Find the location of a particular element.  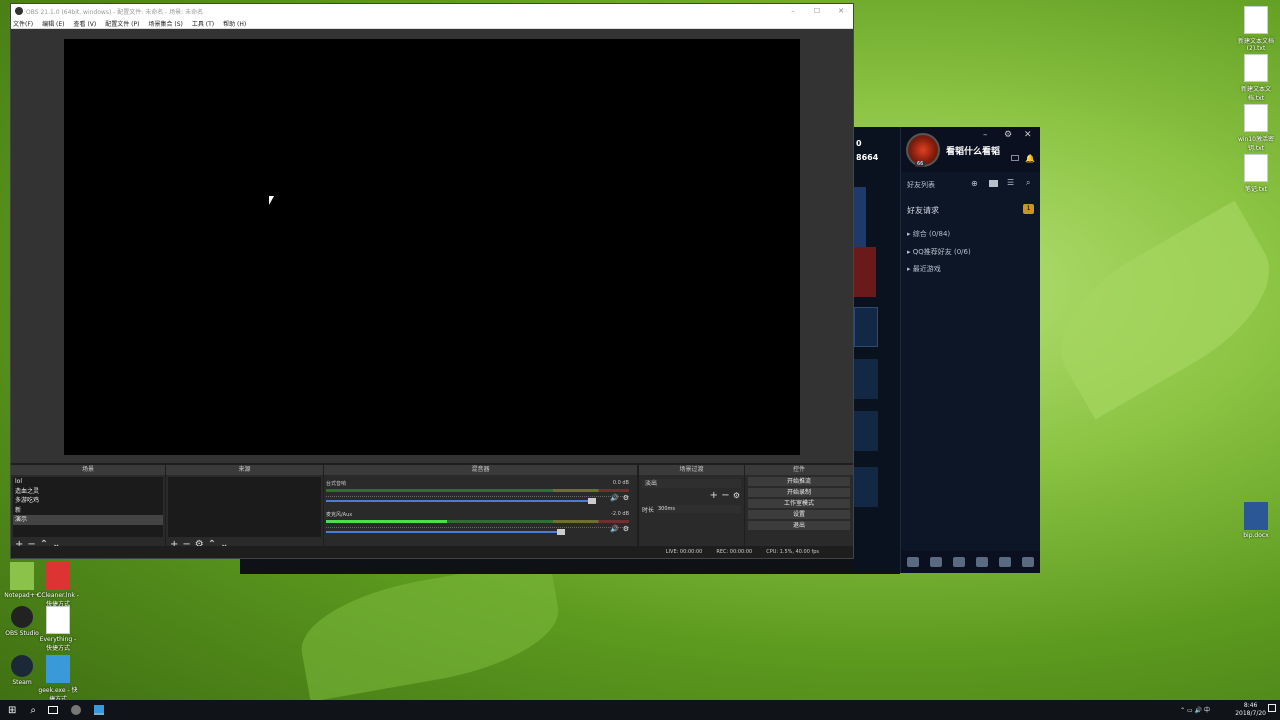

clock-date: 2018/7/20 is located at coordinates (1250, 714).